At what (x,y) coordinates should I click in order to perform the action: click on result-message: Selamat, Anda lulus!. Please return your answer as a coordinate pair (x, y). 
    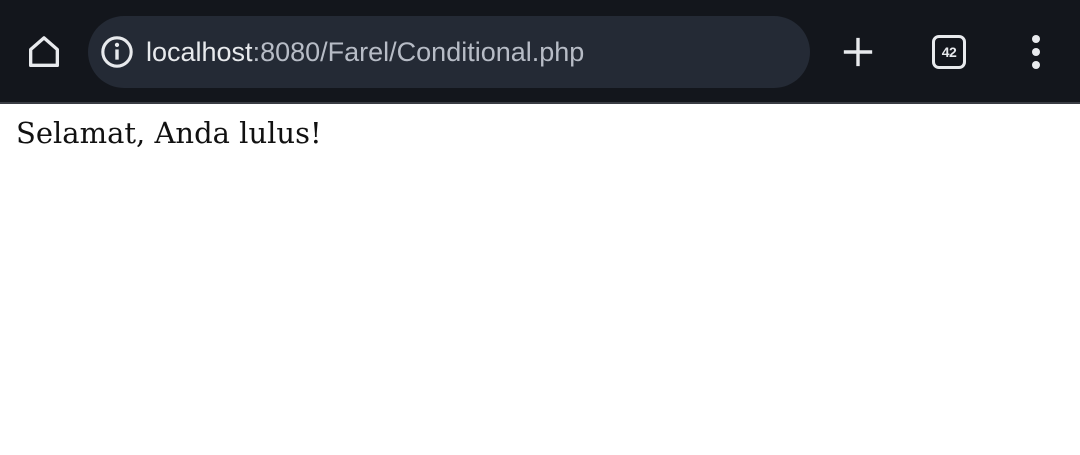
    Looking at the image, I should click on (169, 133).